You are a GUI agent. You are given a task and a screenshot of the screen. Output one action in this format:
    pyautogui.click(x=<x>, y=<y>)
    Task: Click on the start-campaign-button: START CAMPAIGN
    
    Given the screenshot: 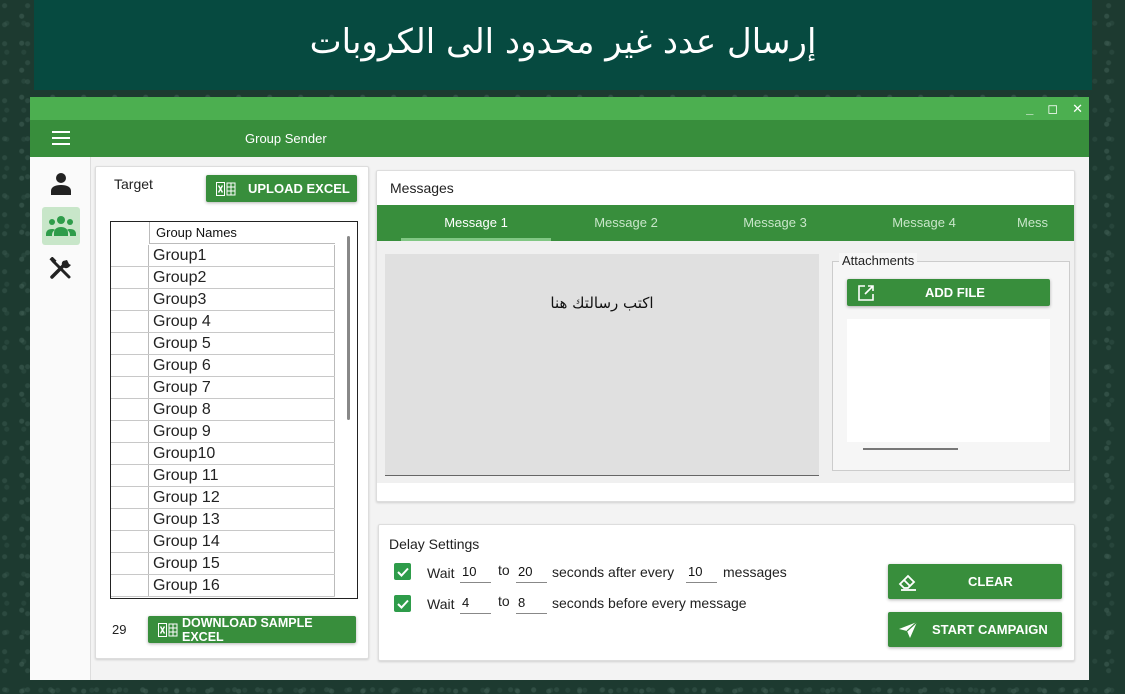 What is the action you would take?
    pyautogui.click(x=975, y=629)
    